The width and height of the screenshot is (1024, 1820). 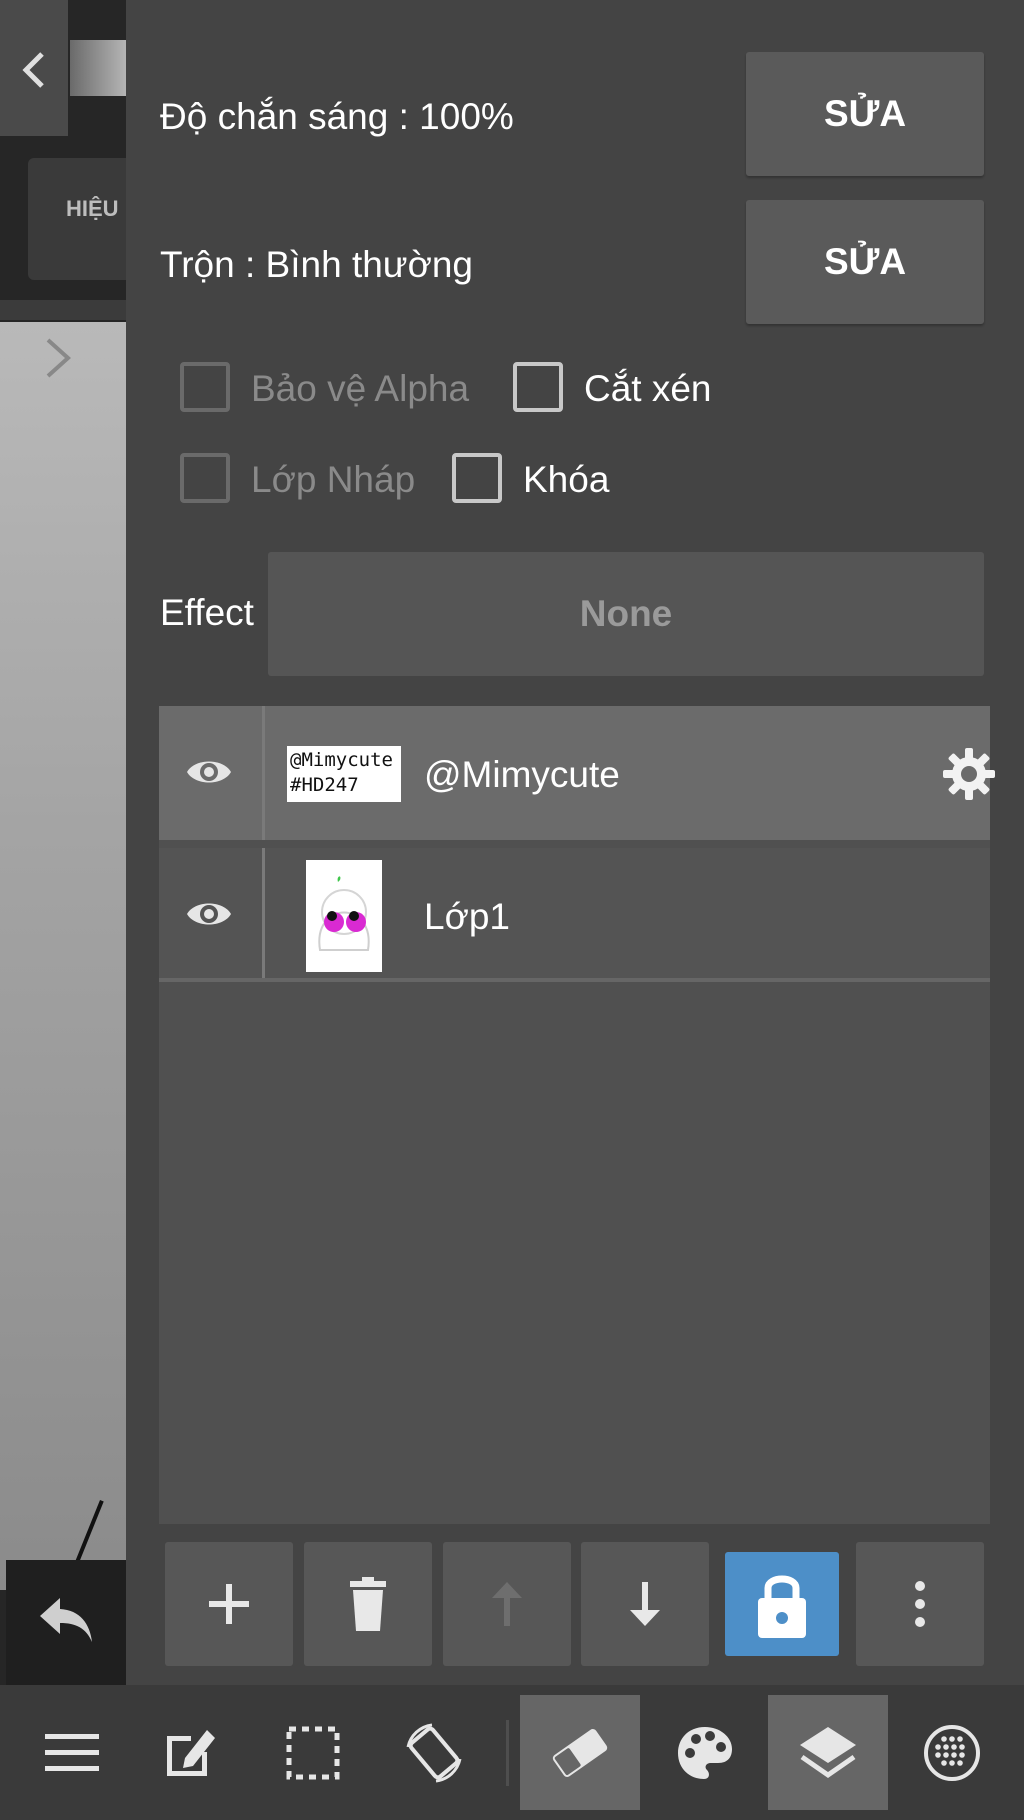 What do you see at coordinates (574, 915) in the screenshot?
I see `layer-row-lop1: Lớp1` at bounding box center [574, 915].